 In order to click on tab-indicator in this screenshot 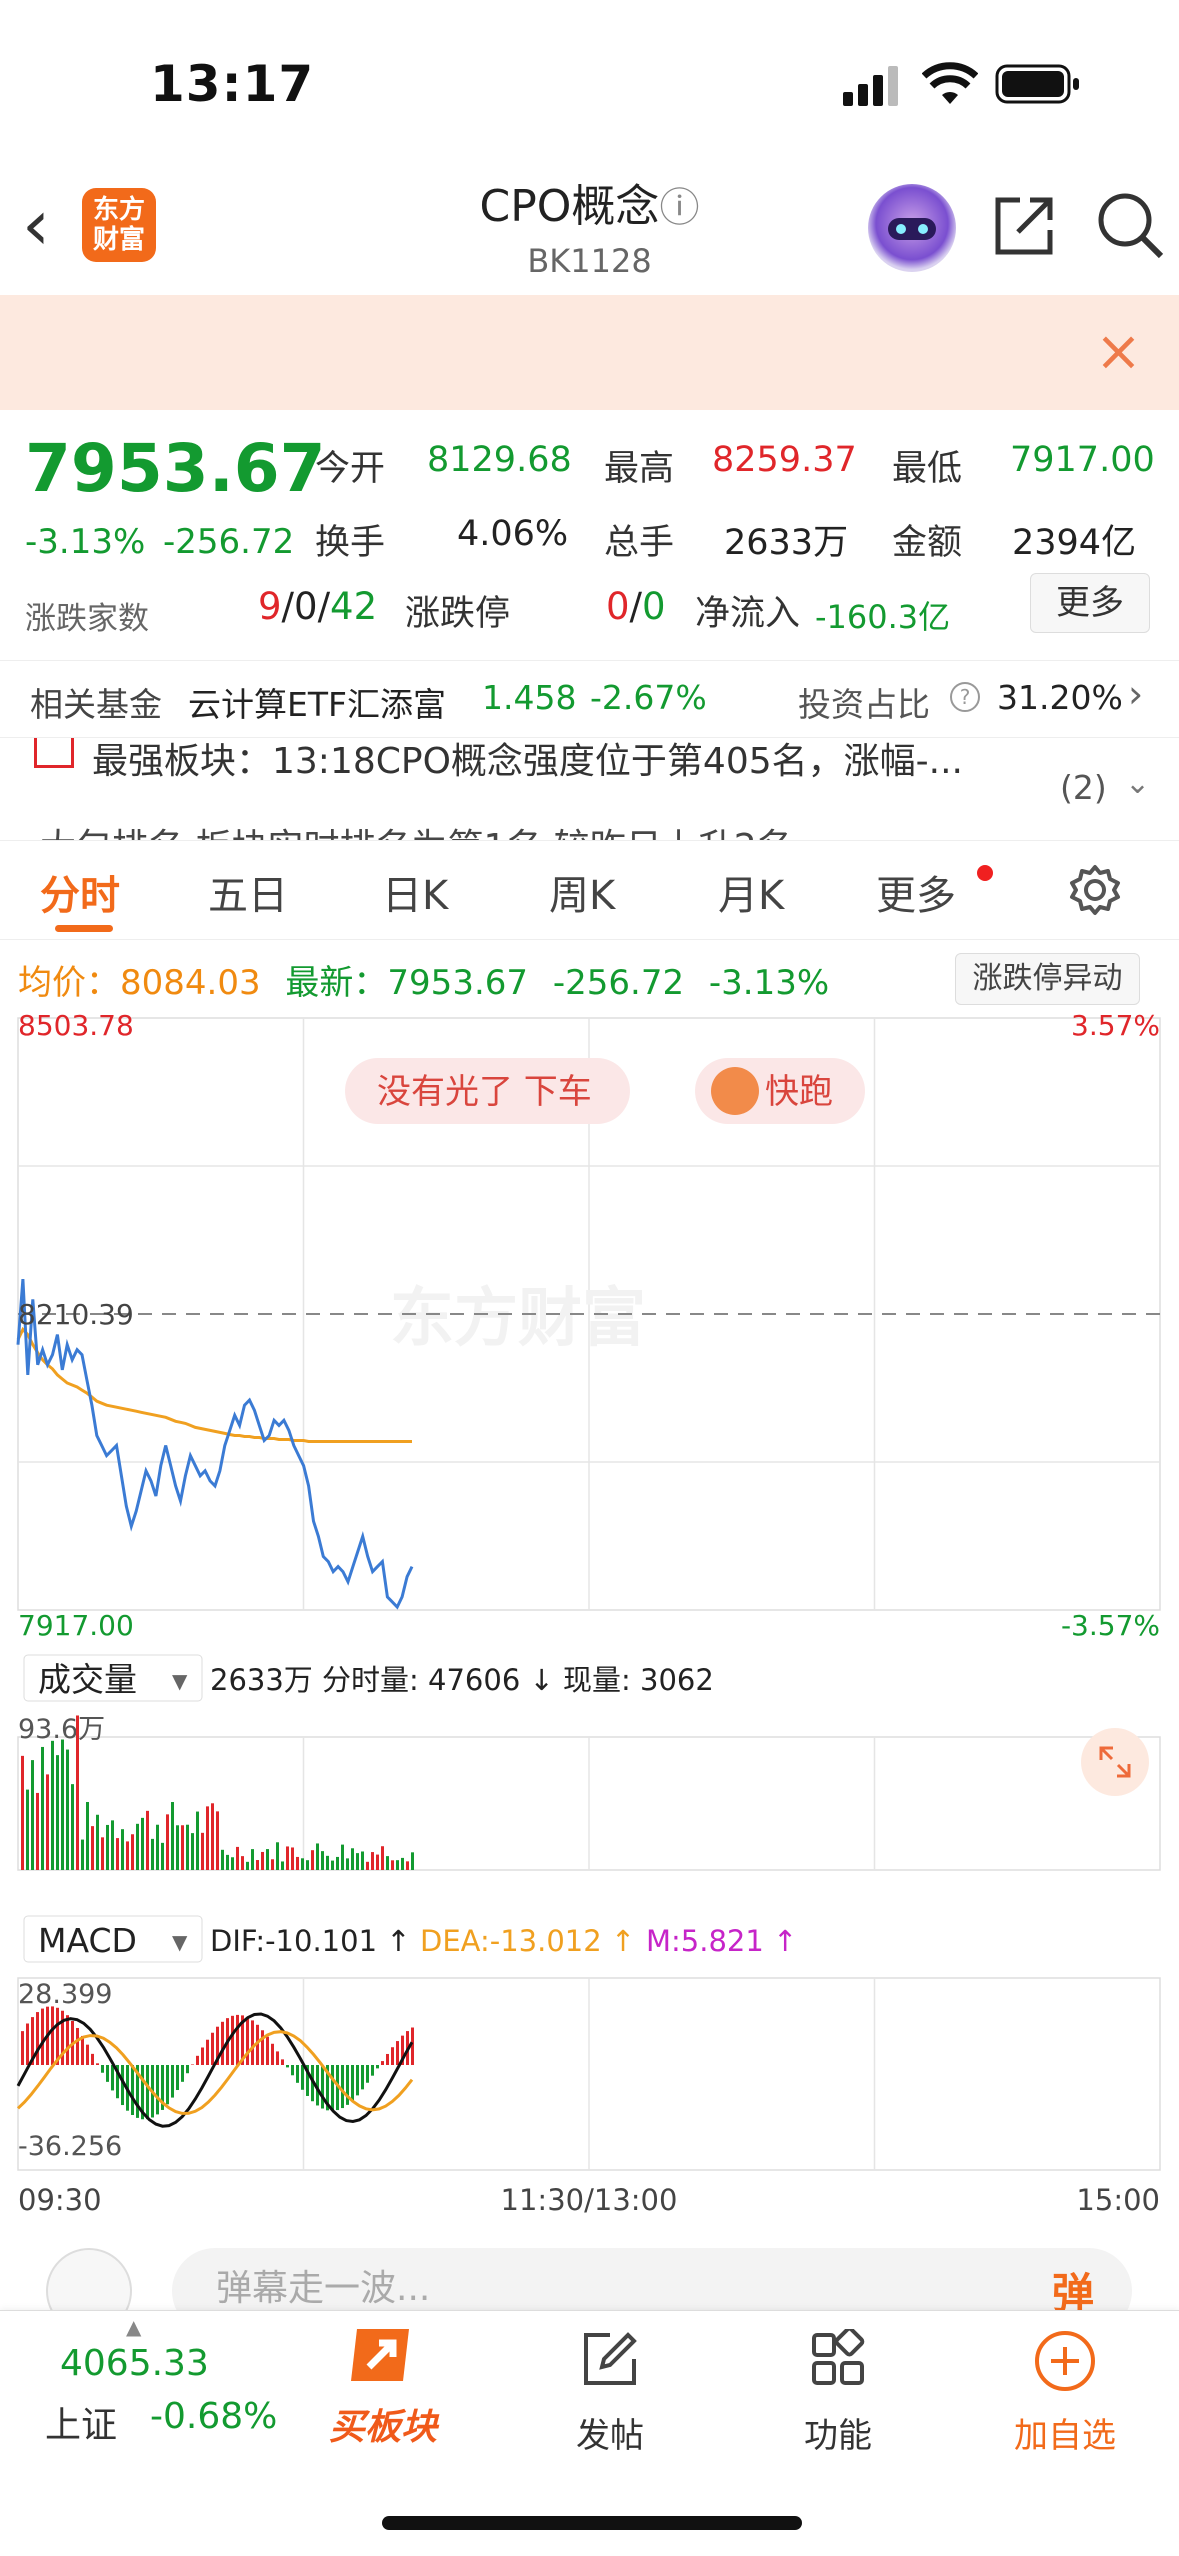, I will do `click(84, 928)`.